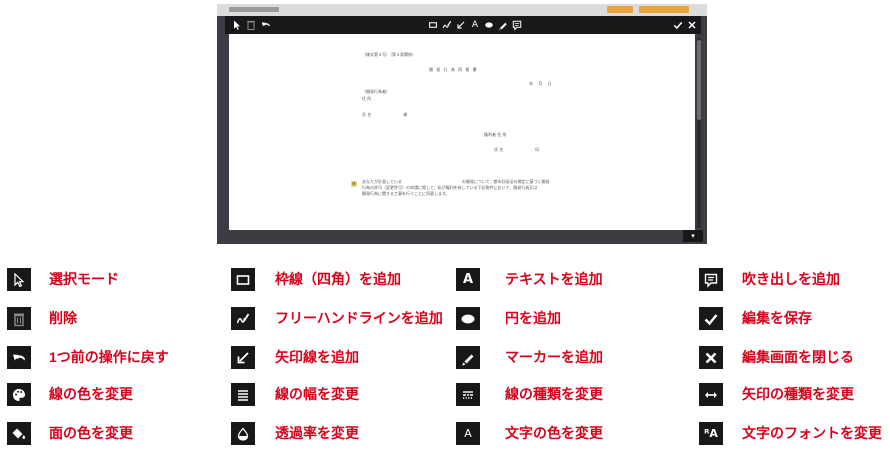 Image resolution: width=890 pixels, height=452 pixels. Describe the element at coordinates (406, 193) in the screenshot. I see `body-line: 開発行為に関する工事を行うことに同意します。` at that location.